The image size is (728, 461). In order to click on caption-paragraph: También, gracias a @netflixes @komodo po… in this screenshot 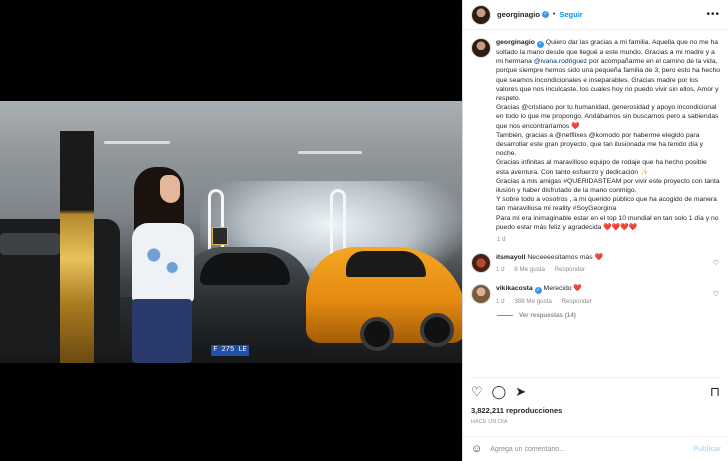, I will do `click(600, 144)`.